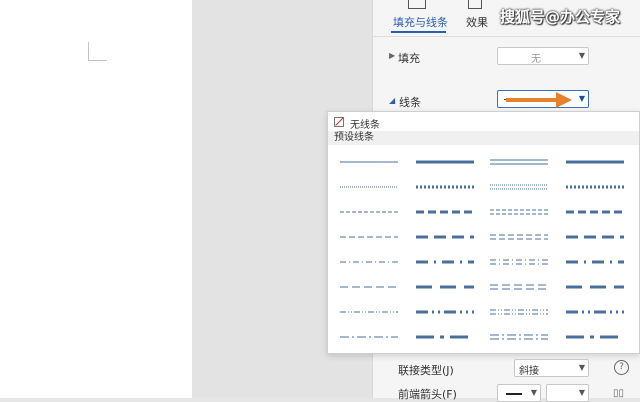 The width and height of the screenshot is (640, 402). I want to click on front-arrow-size-select: ▼, so click(567, 393).